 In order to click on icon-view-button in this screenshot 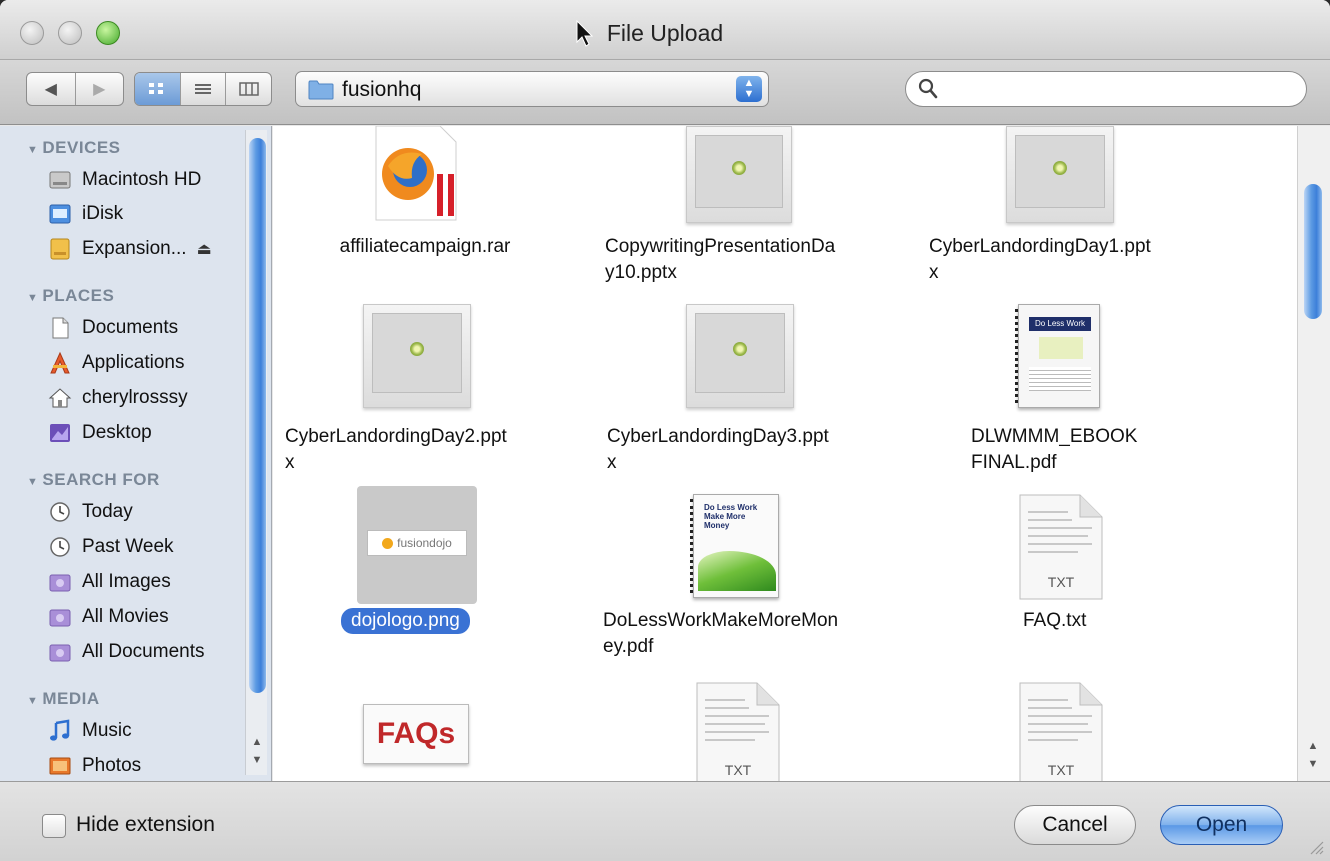, I will do `click(158, 89)`.